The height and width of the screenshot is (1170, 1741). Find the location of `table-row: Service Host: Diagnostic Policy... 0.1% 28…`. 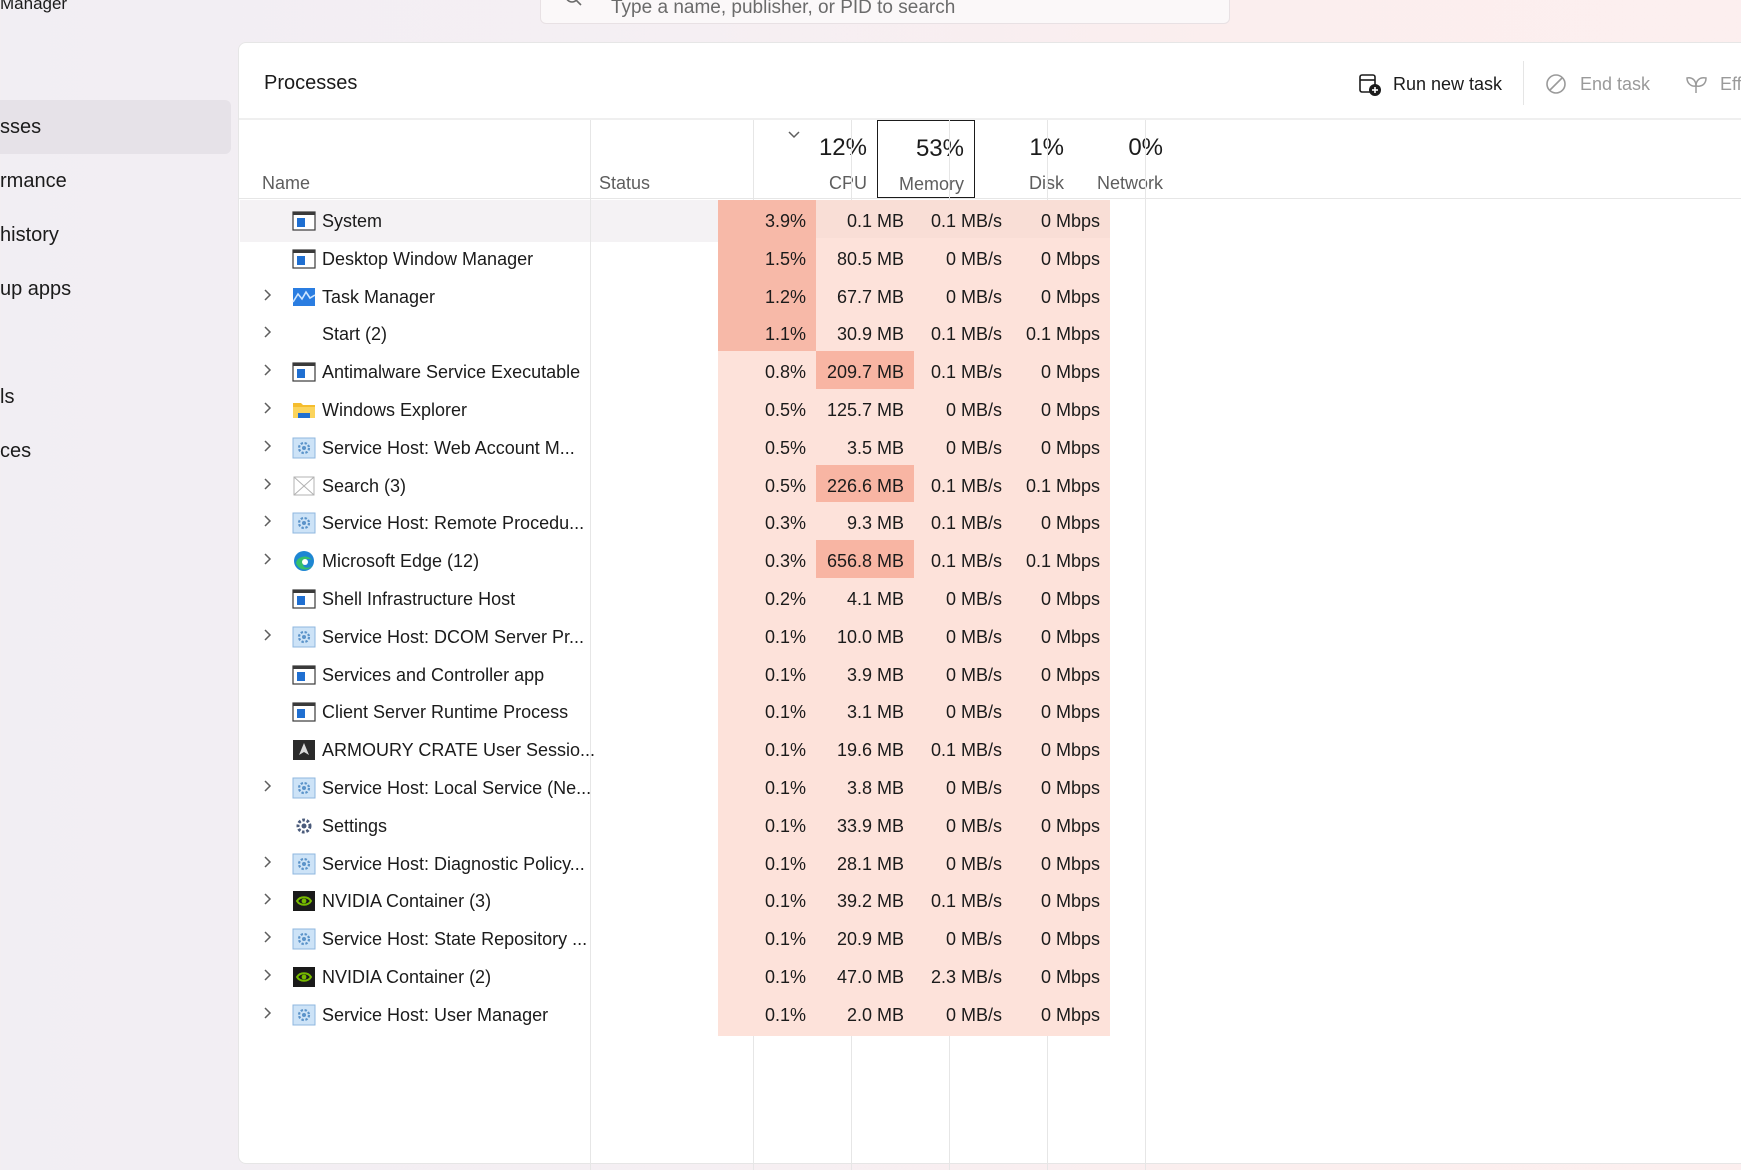

table-row: Service Host: Diagnostic Policy... 0.1% 28… is located at coordinates (724, 863).